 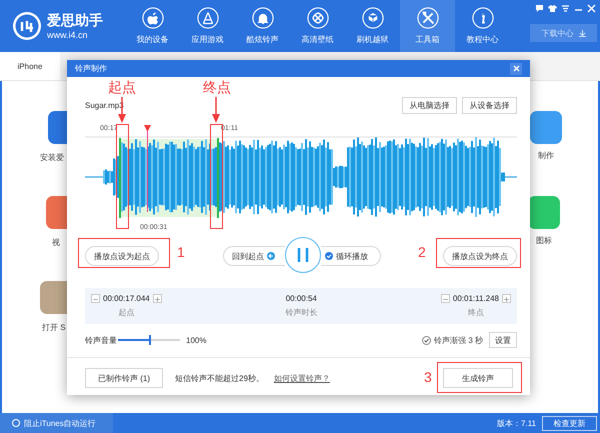 I want to click on nav-item: 应用游戏, so click(x=207, y=26).